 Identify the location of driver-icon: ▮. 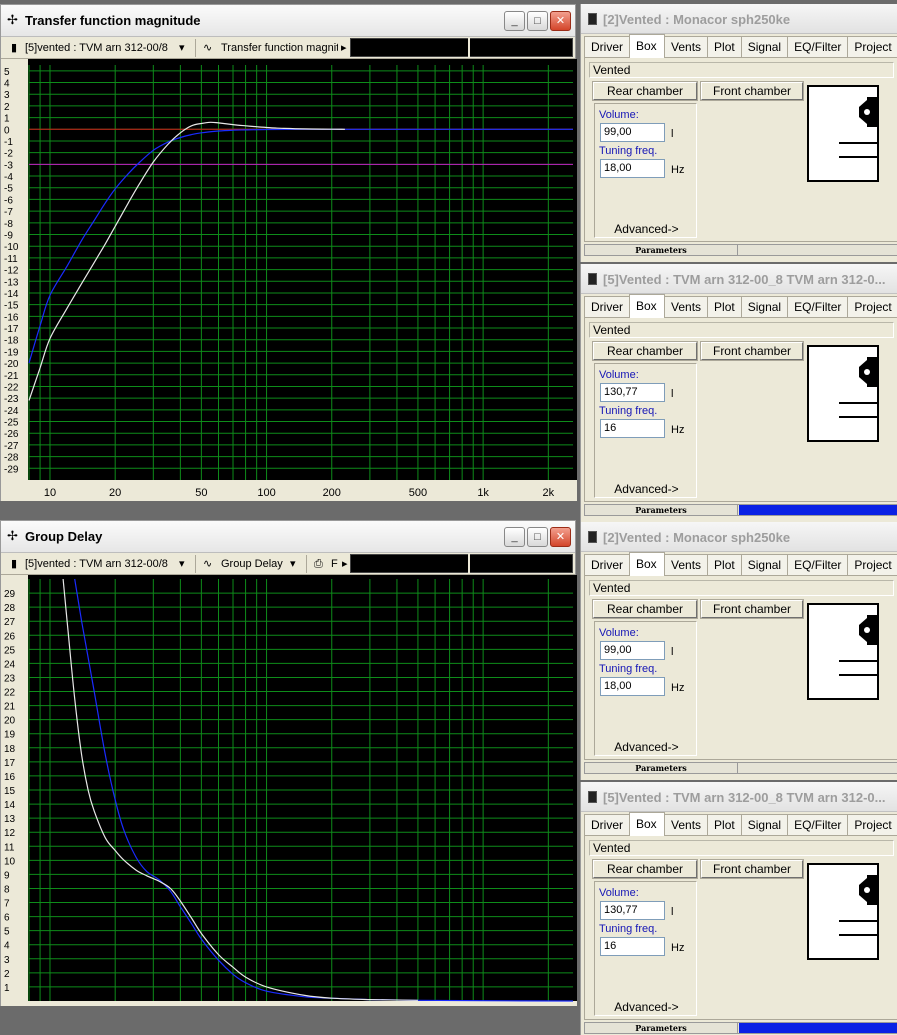
(14, 564).